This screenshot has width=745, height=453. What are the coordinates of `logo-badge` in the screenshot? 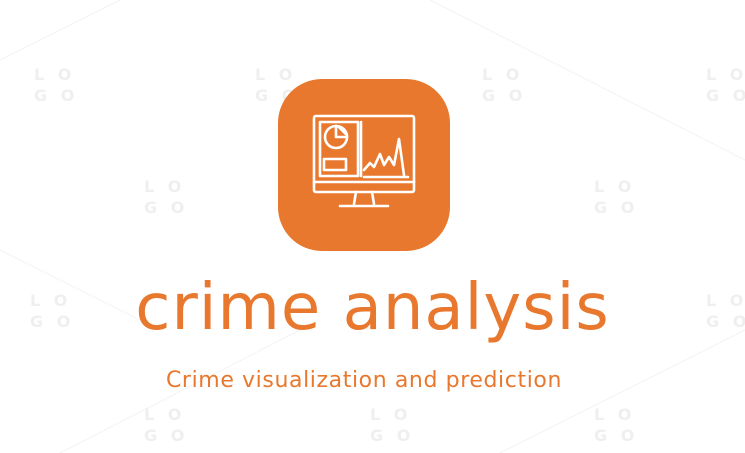 It's located at (364, 165).